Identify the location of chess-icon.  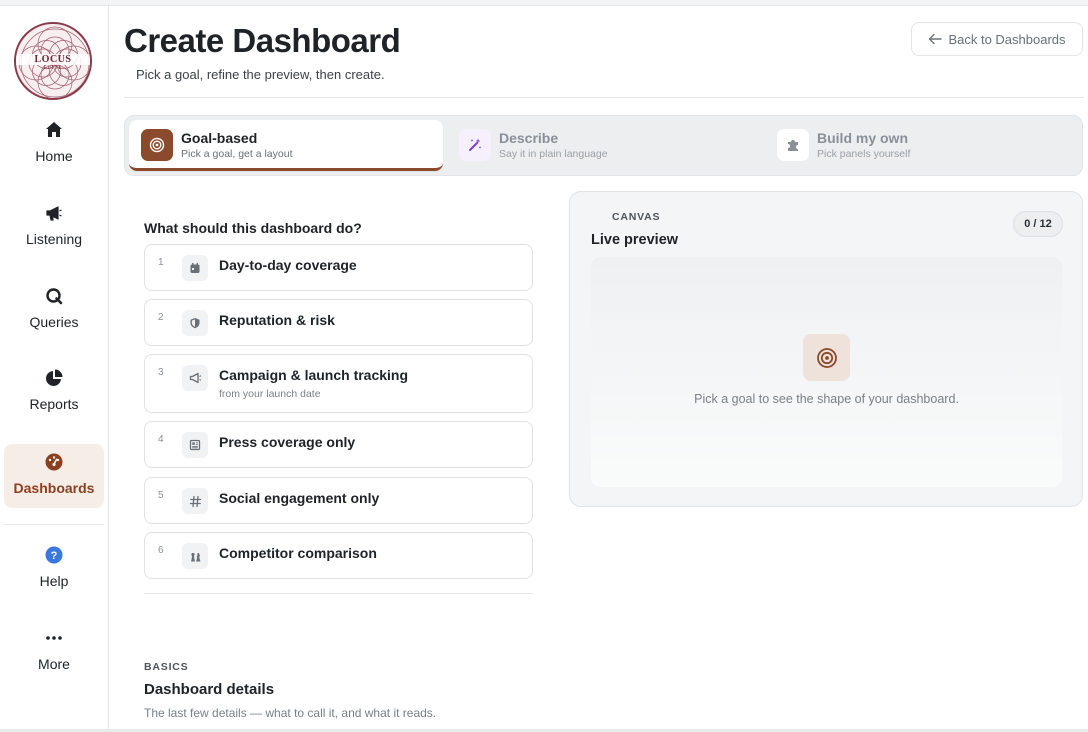
(195, 556).